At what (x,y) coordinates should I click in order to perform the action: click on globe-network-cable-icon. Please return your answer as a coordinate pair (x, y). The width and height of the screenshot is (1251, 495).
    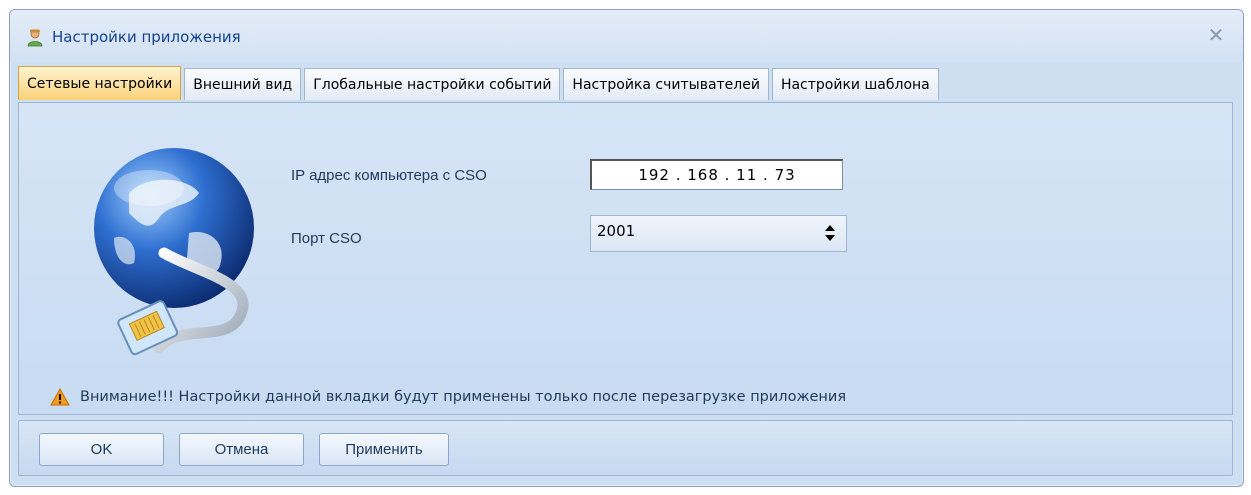
    Looking at the image, I should click on (174, 252).